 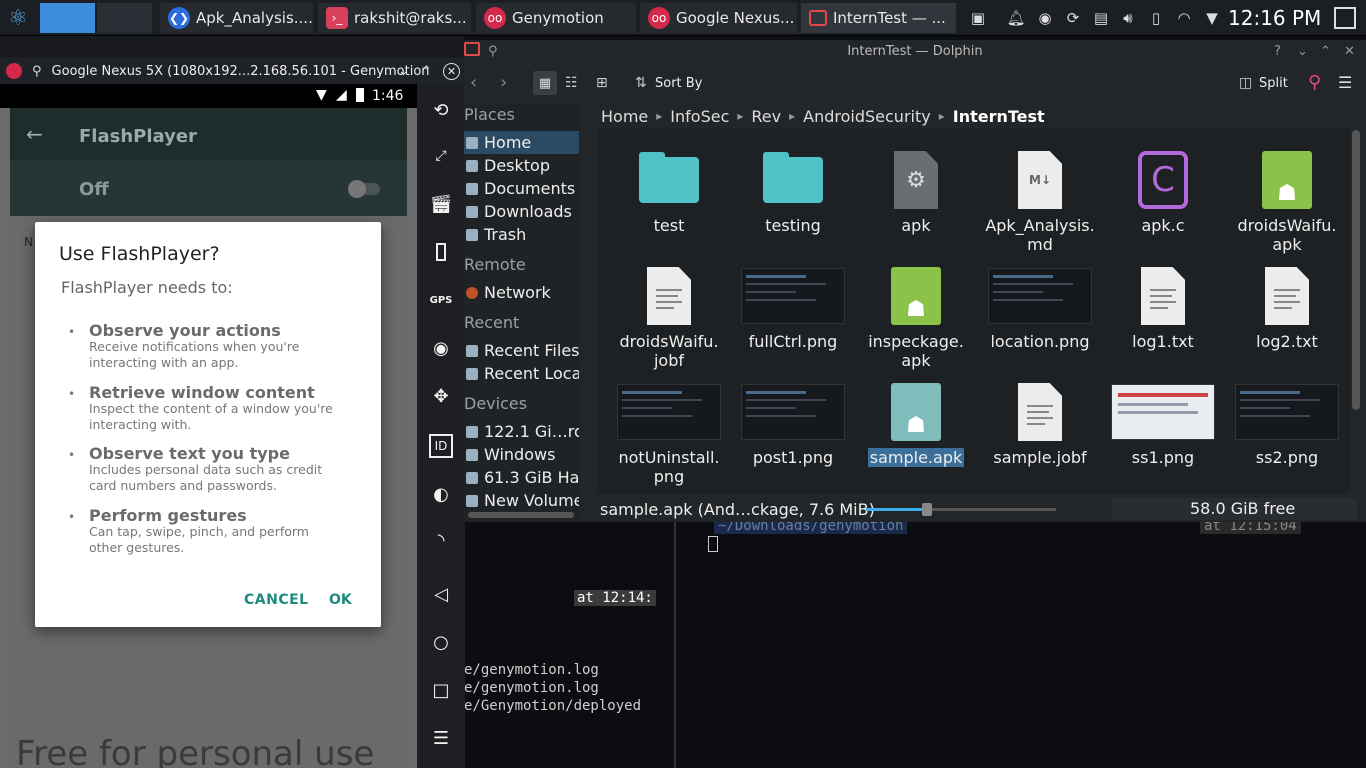 I want to click on file-item: test, so click(x=669, y=191).